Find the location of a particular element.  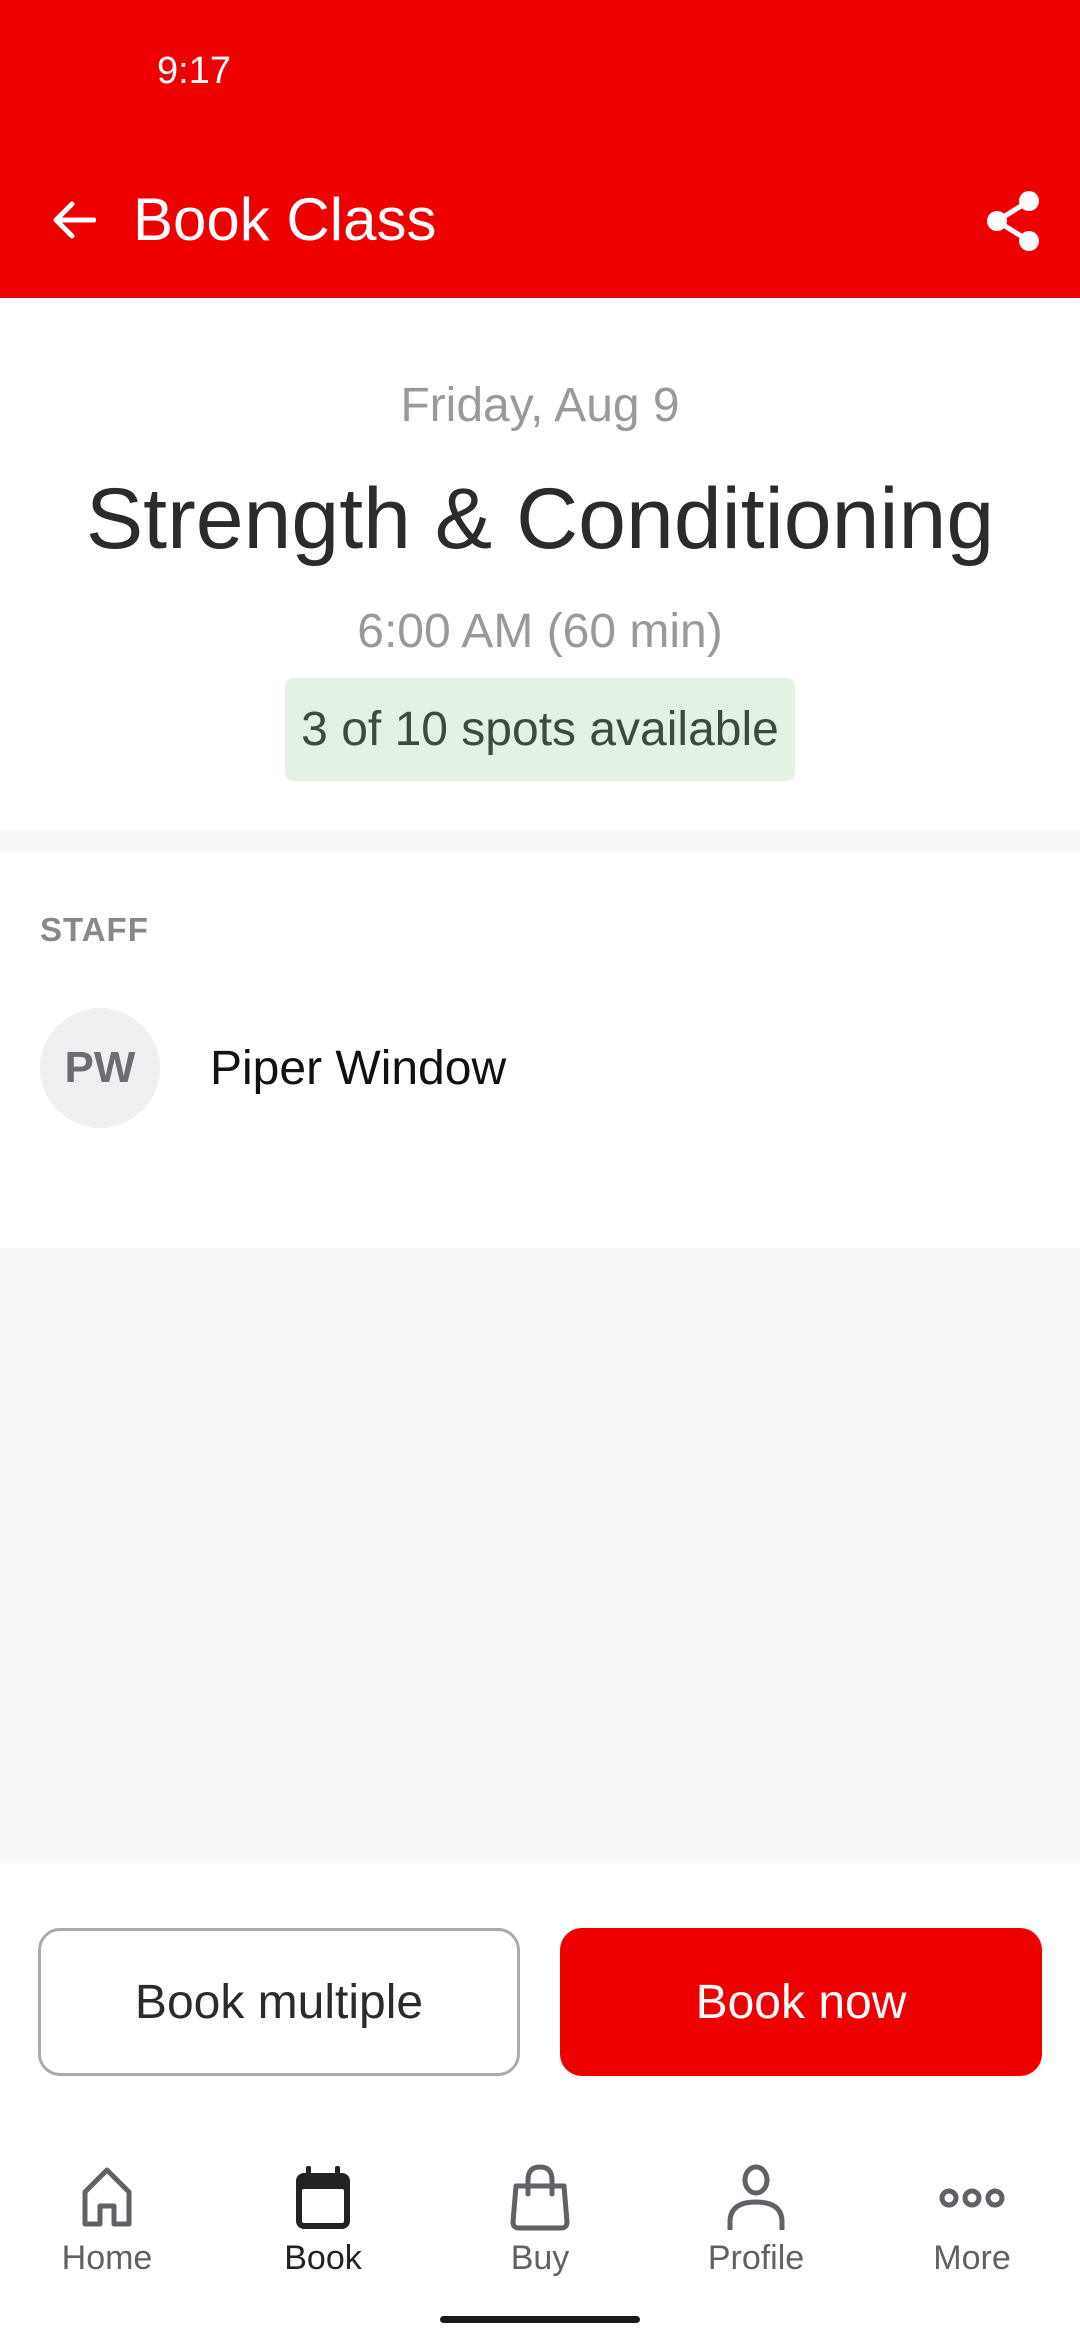

back-button is located at coordinates (74, 220).